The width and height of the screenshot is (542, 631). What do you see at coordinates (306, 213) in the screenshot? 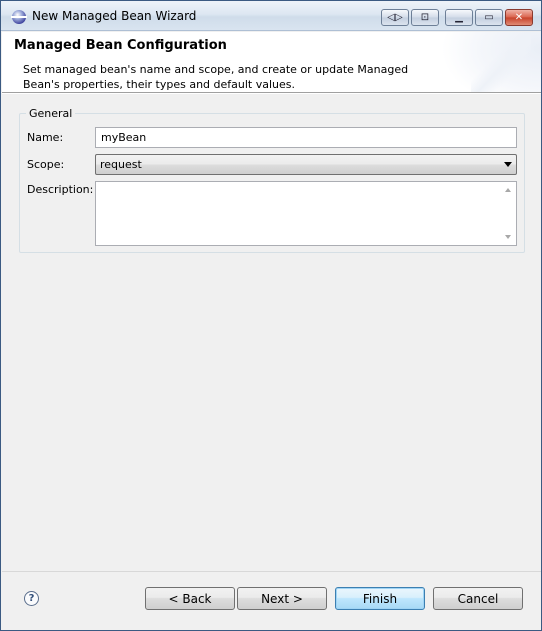
I see `description-field` at bounding box center [306, 213].